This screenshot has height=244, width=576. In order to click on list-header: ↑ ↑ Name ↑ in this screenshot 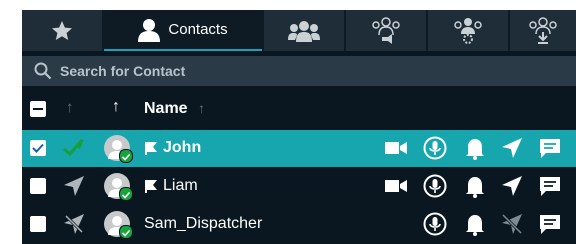, I will do `click(299, 109)`.